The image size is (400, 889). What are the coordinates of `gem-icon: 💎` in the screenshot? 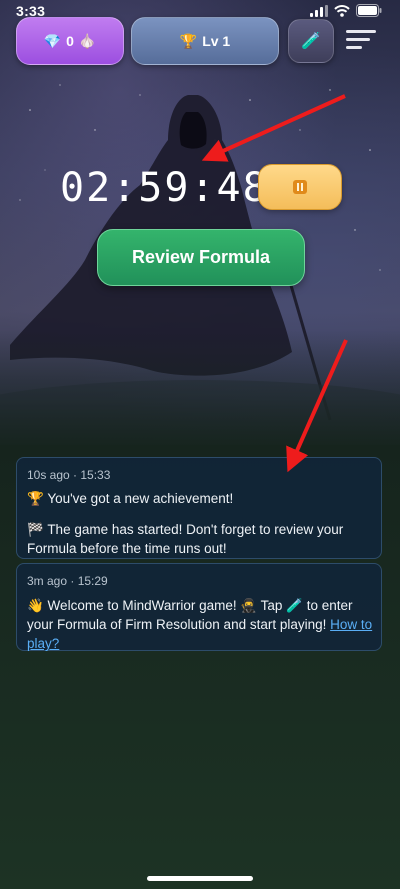 It's located at (52, 40).